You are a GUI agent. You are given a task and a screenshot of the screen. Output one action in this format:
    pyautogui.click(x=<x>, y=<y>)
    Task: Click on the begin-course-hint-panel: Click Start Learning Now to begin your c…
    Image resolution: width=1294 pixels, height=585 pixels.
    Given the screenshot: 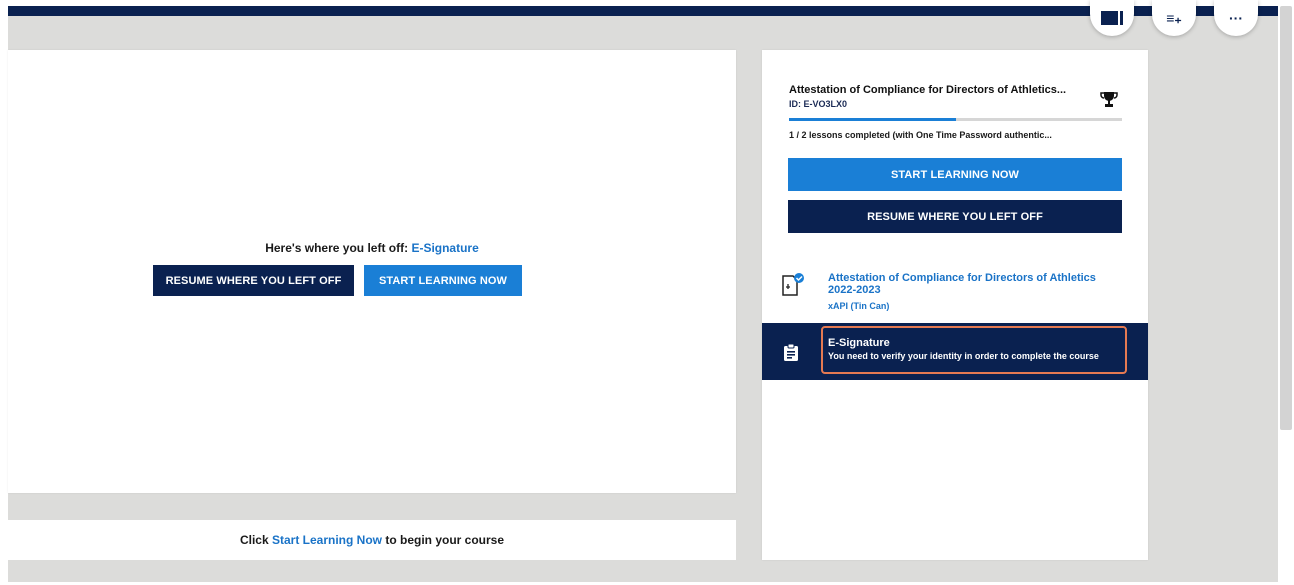 What is the action you would take?
    pyautogui.click(x=372, y=540)
    